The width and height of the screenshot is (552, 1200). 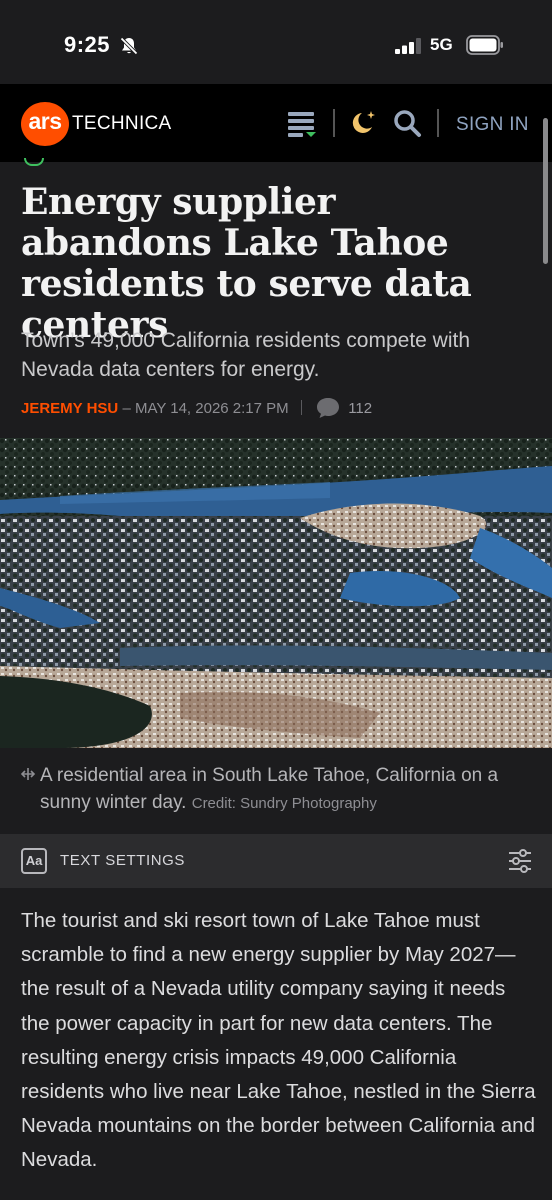 I want to click on signal-bars-icon, so click(x=408, y=46).